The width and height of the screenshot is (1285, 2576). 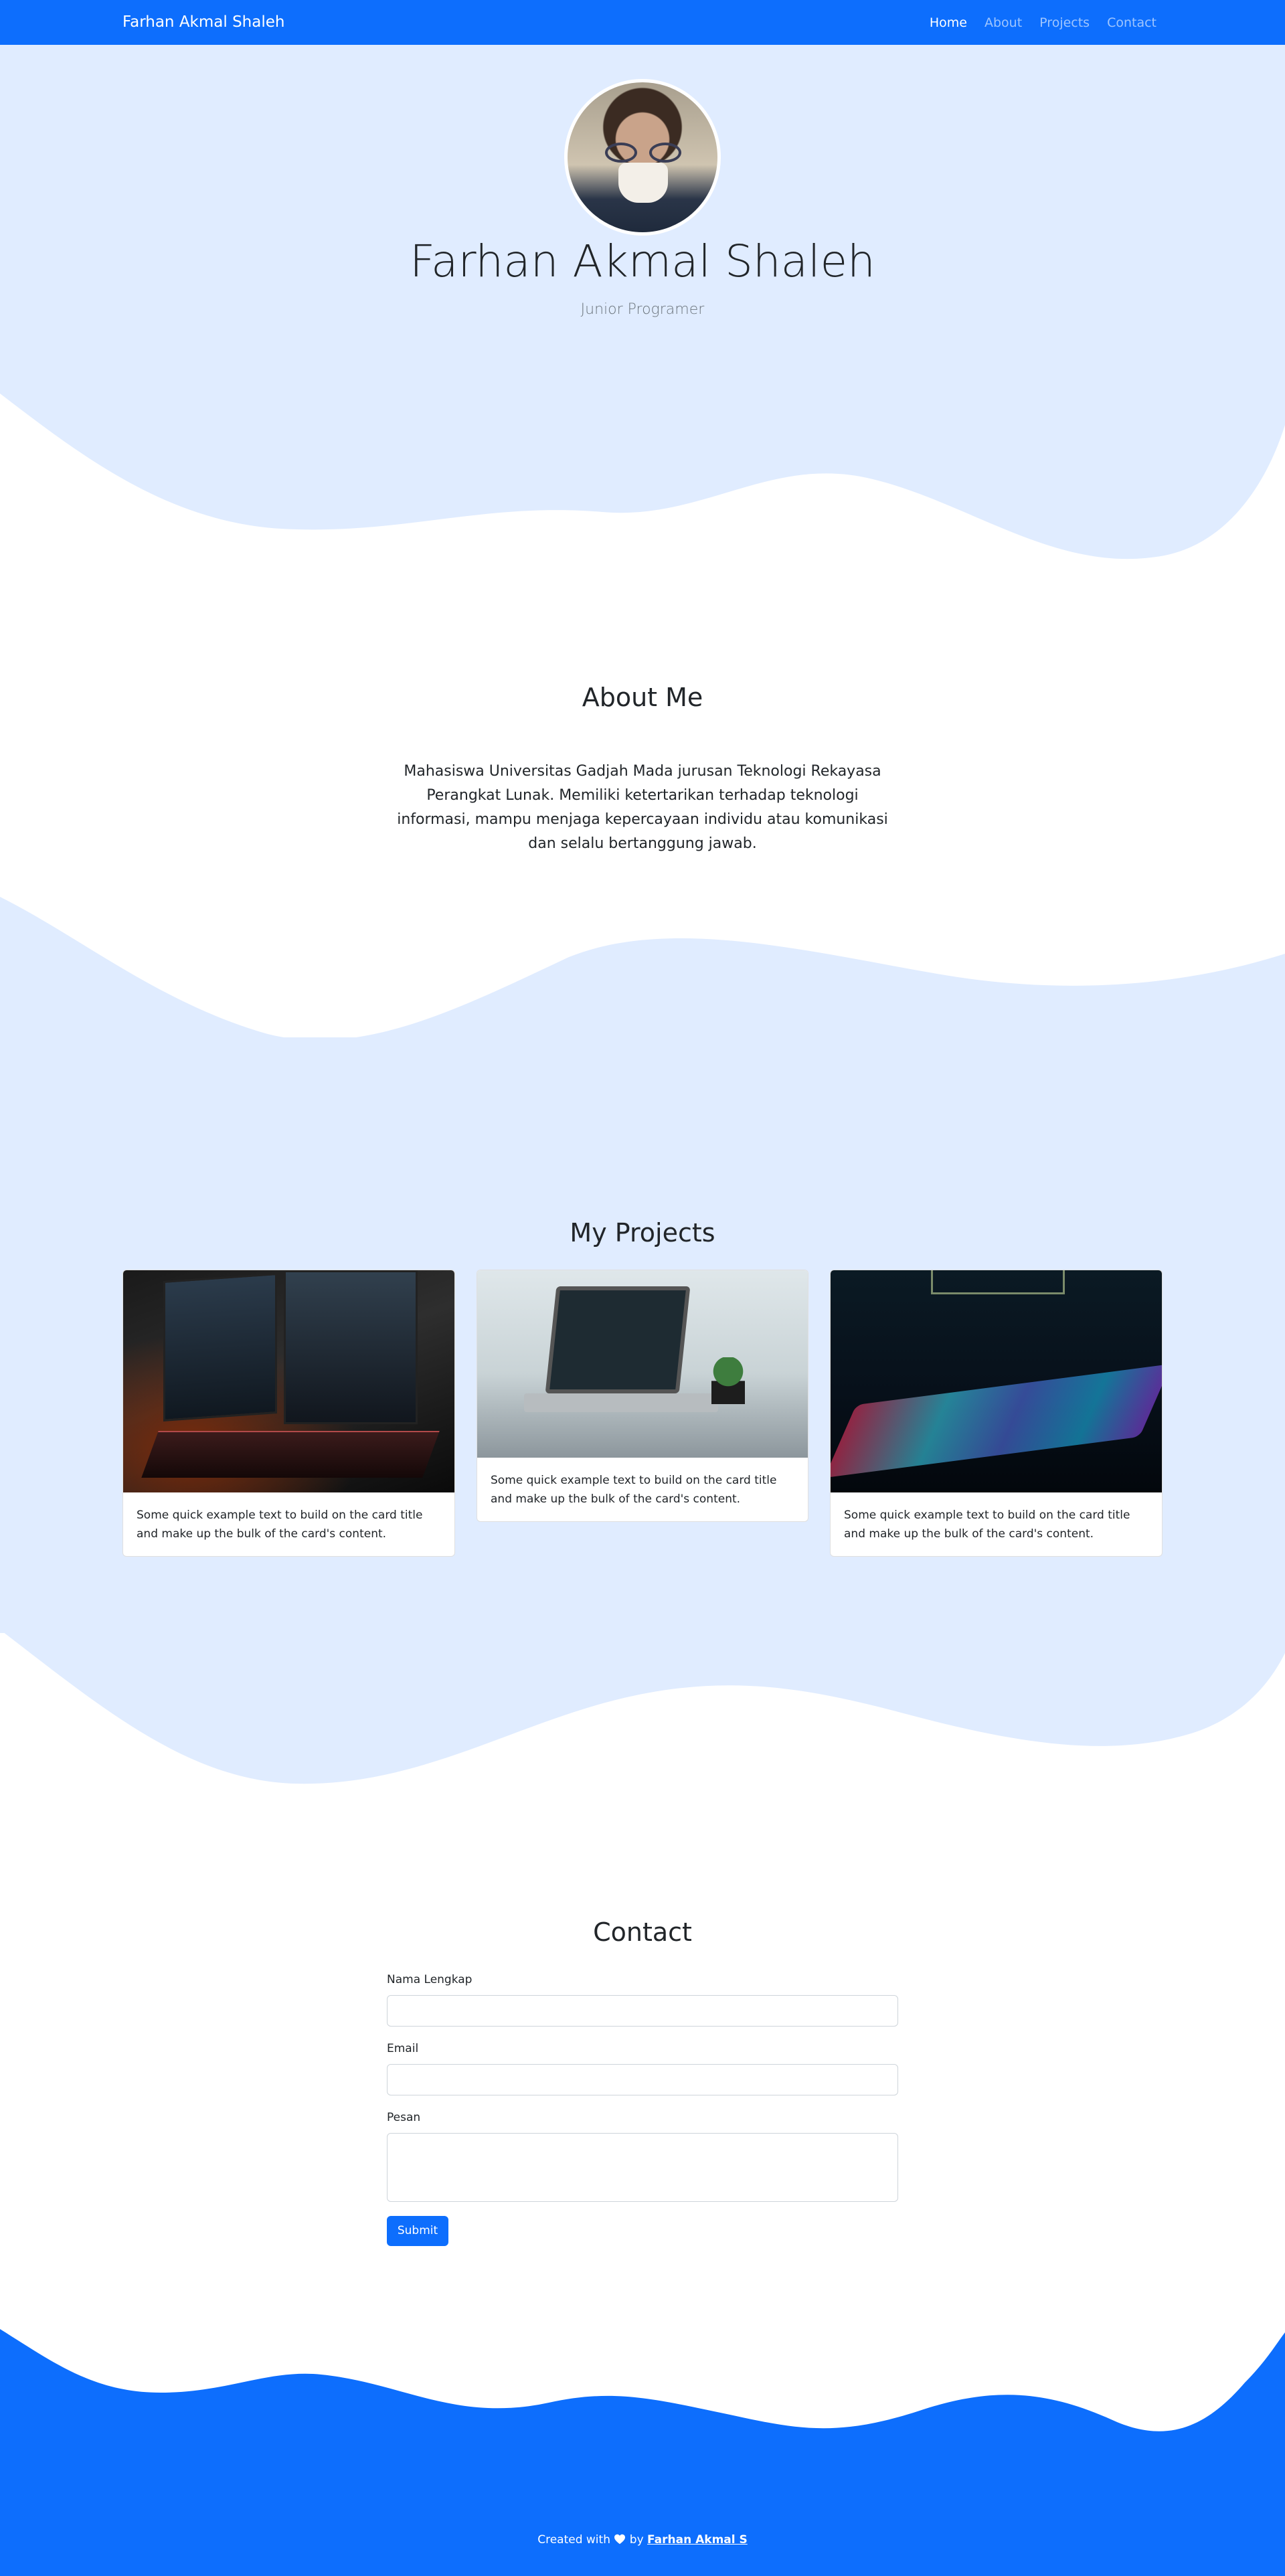 I want to click on name-label: Nama Lengkap, so click(x=430, y=1979).